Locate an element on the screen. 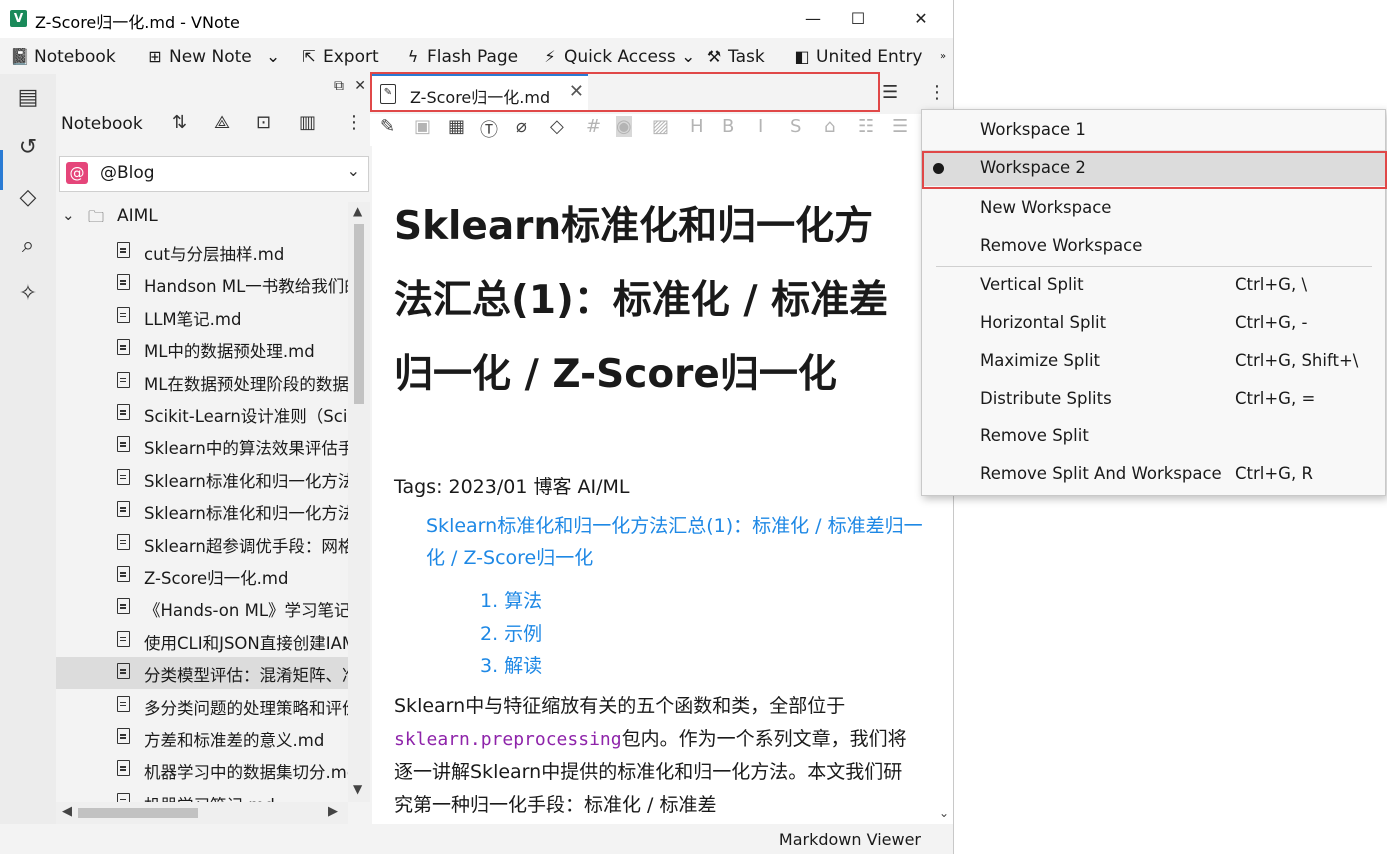 The image size is (1387, 854). radio-check-icon is located at coordinates (938, 168).